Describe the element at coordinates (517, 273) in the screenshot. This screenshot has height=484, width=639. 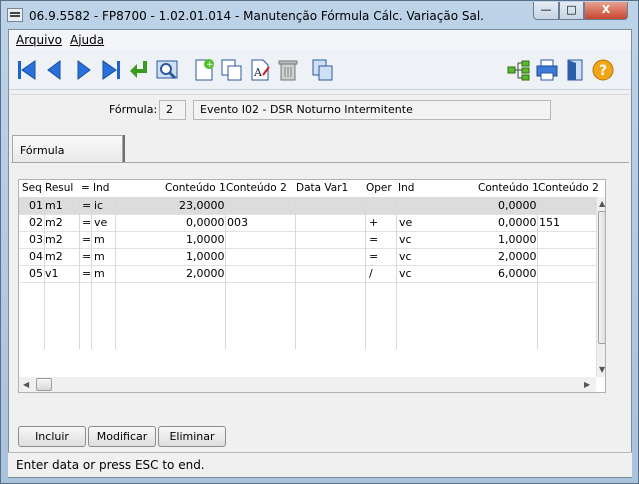
I see `cell-conteudo1b: 6,0000` at that location.